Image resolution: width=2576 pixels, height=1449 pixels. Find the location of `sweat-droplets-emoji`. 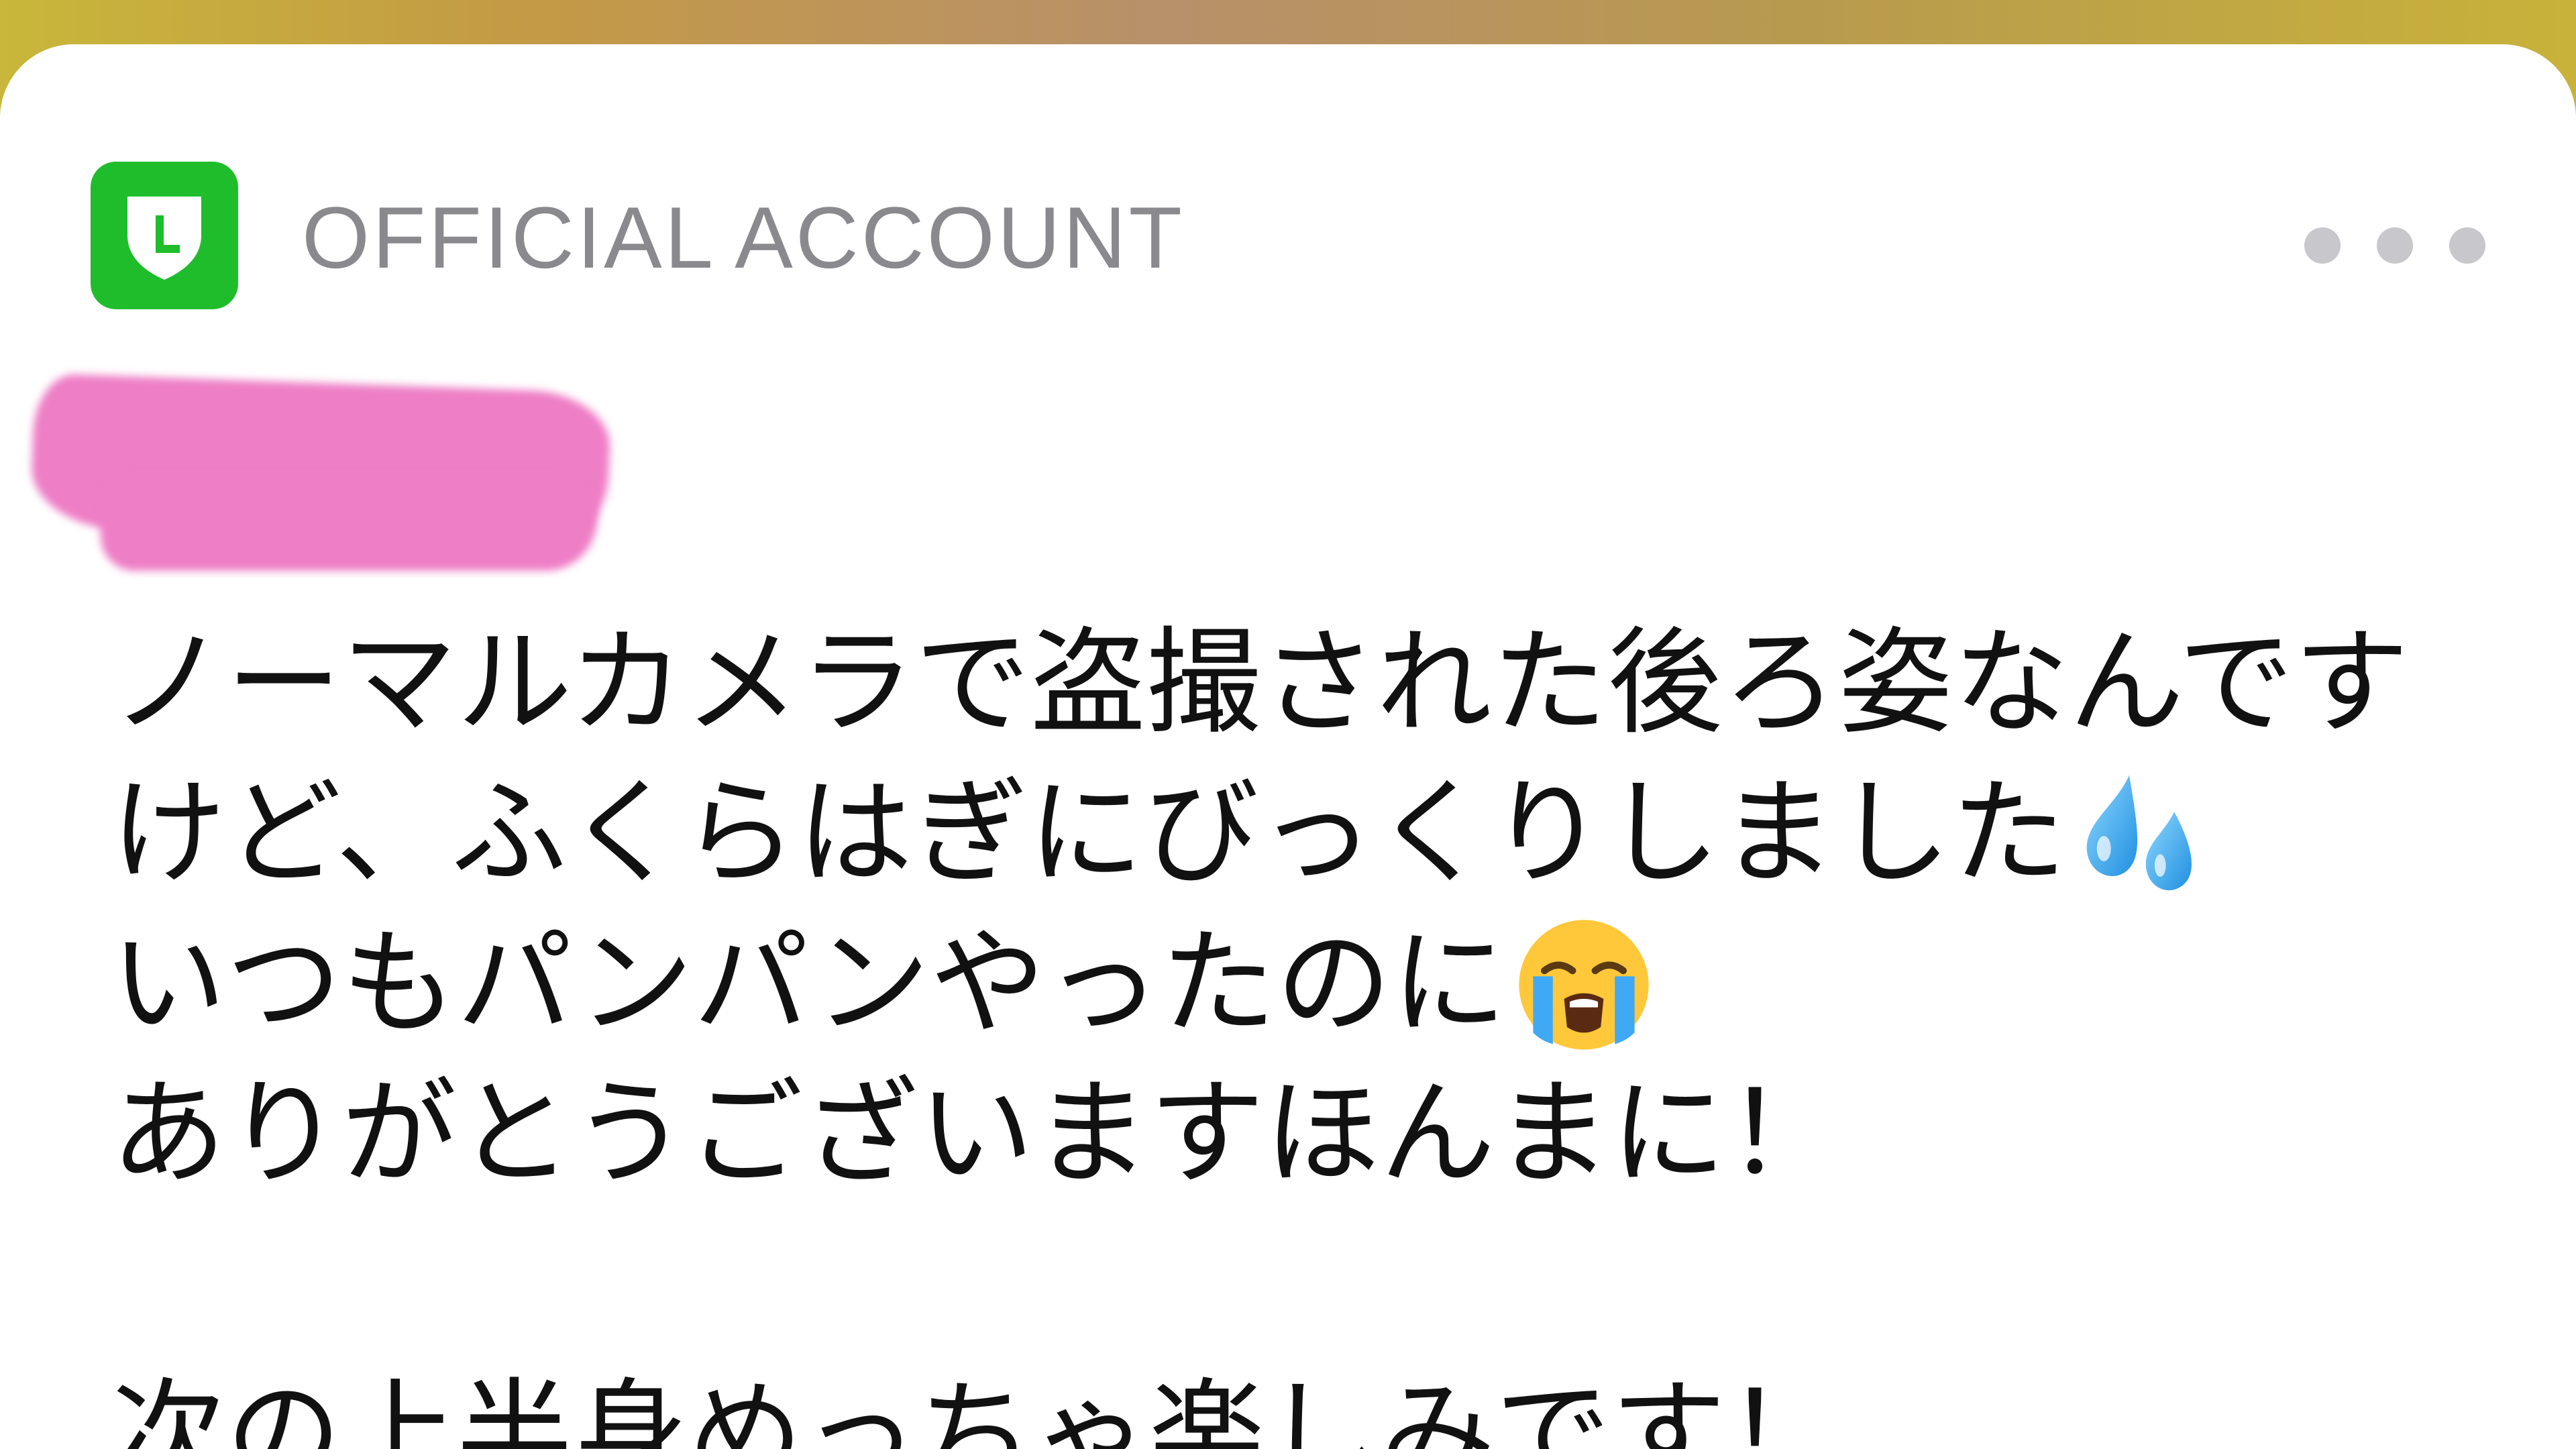

sweat-droplets-emoji is located at coordinates (2139, 833).